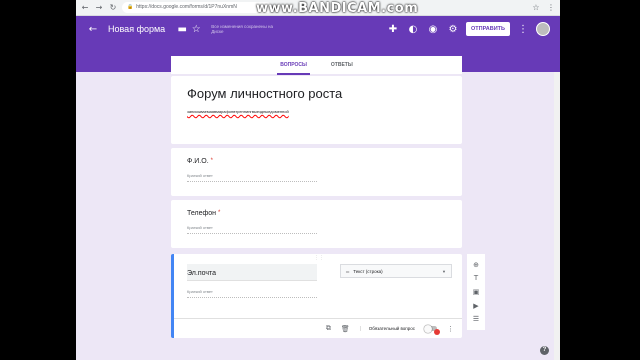  I want to click on question-footer: ⧉ 🗑 Обязательный вопрос ⋮, so click(318, 328).